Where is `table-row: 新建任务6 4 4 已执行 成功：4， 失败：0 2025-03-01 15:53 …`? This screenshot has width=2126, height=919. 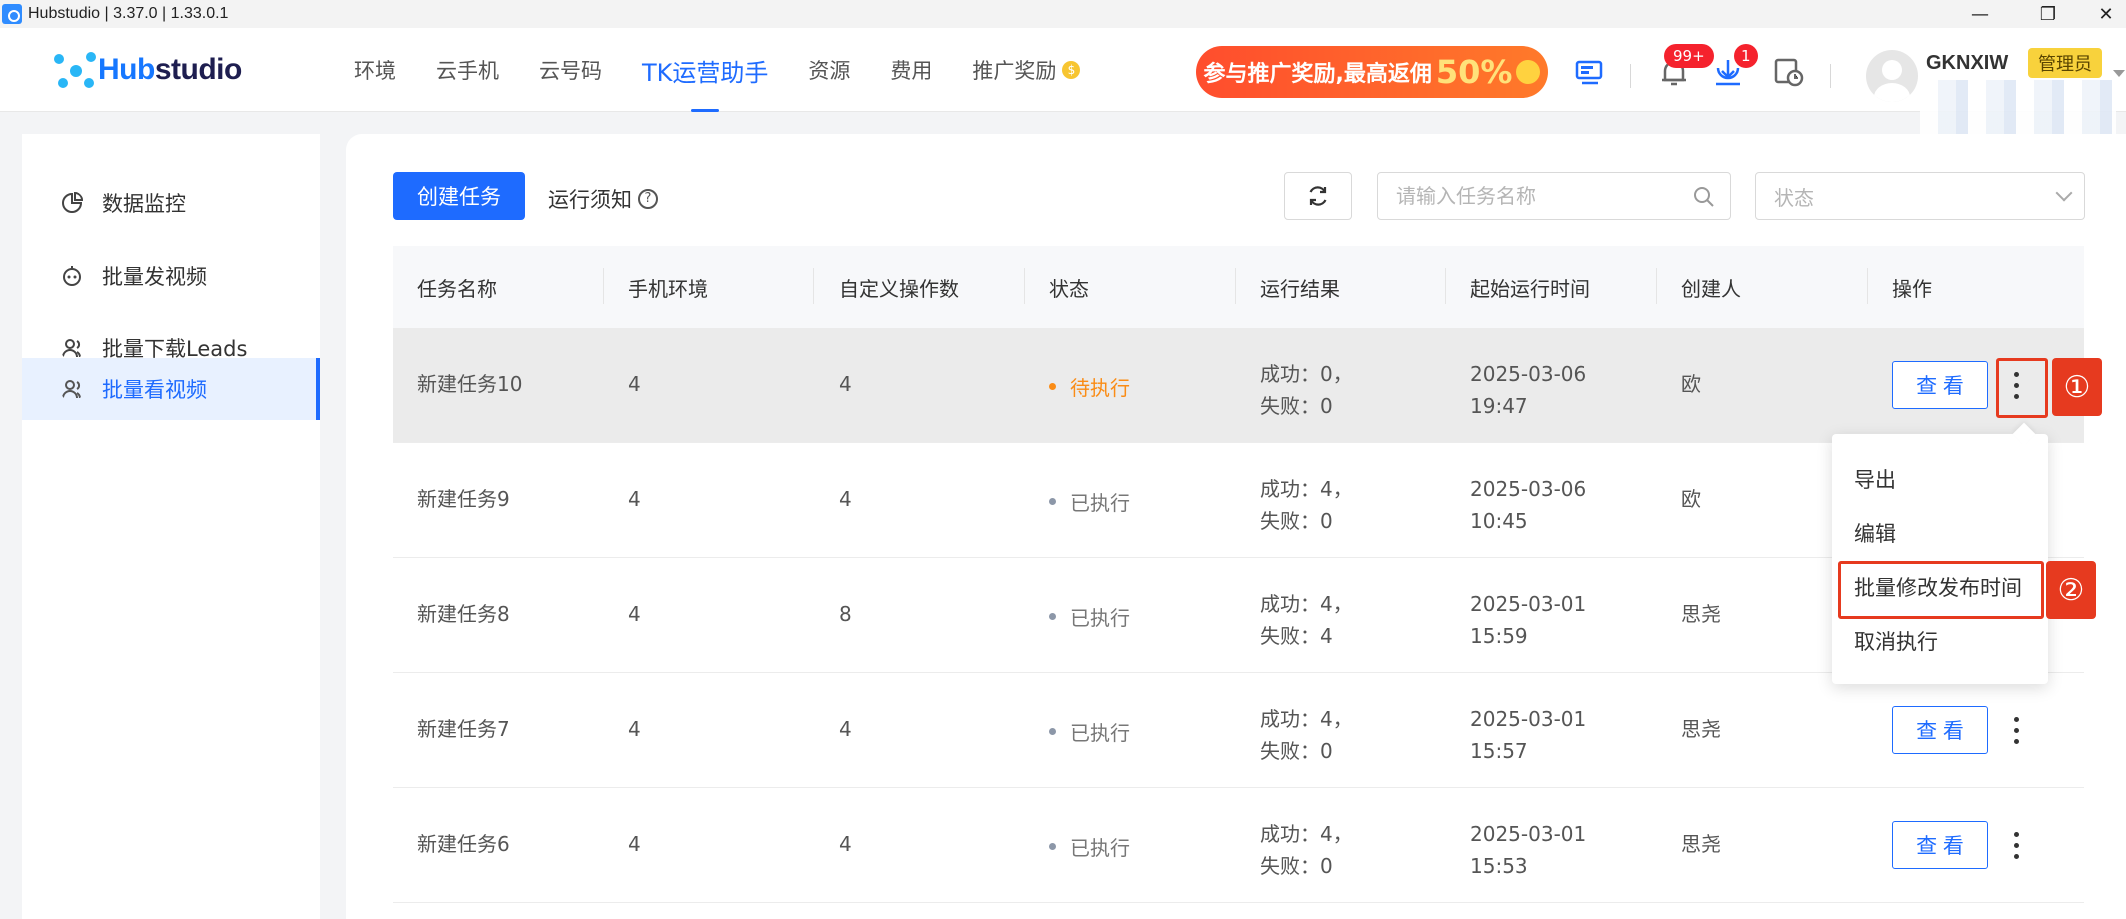 table-row: 新建任务6 4 4 已执行 成功：4， 失败：0 2025-03-01 15:53 … is located at coordinates (1238, 845).